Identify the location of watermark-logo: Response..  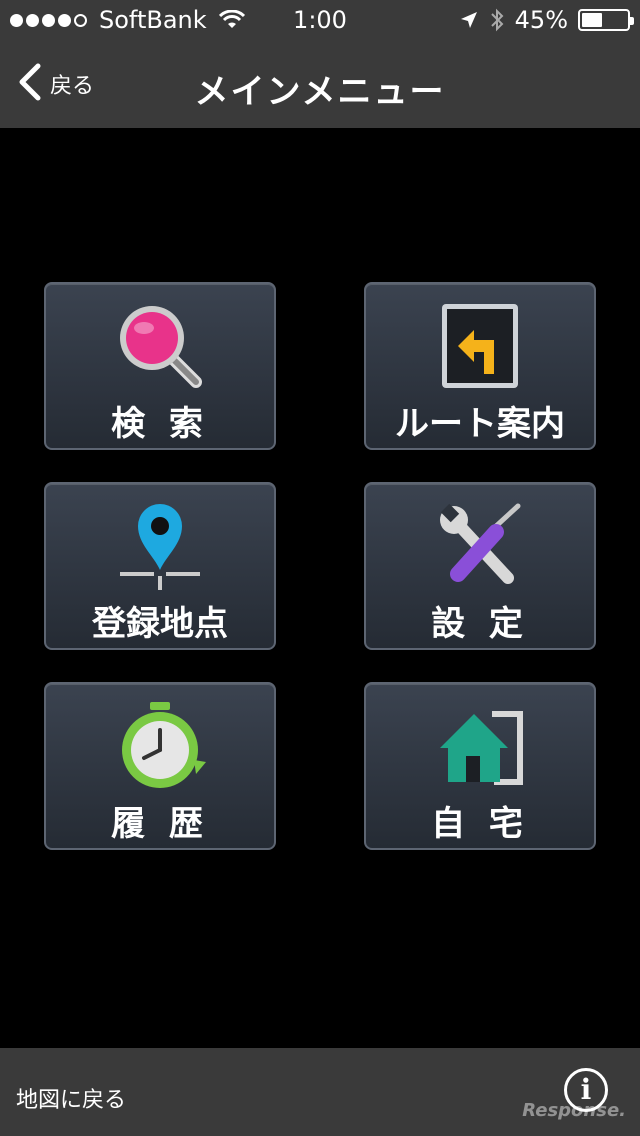
(574, 1110).